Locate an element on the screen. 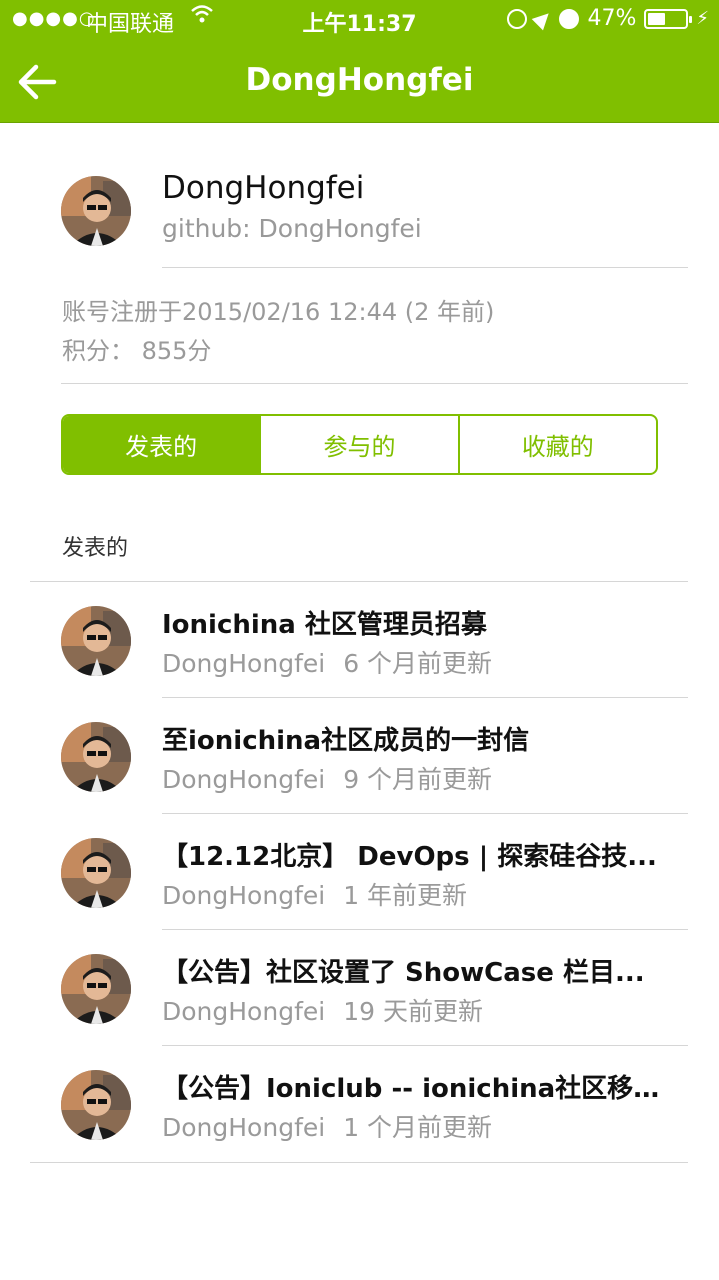 The image size is (719, 1280). list-item: 至ionichina社区成员的一封信 DongHongfei 9 个月前更新 is located at coordinates (359, 756).